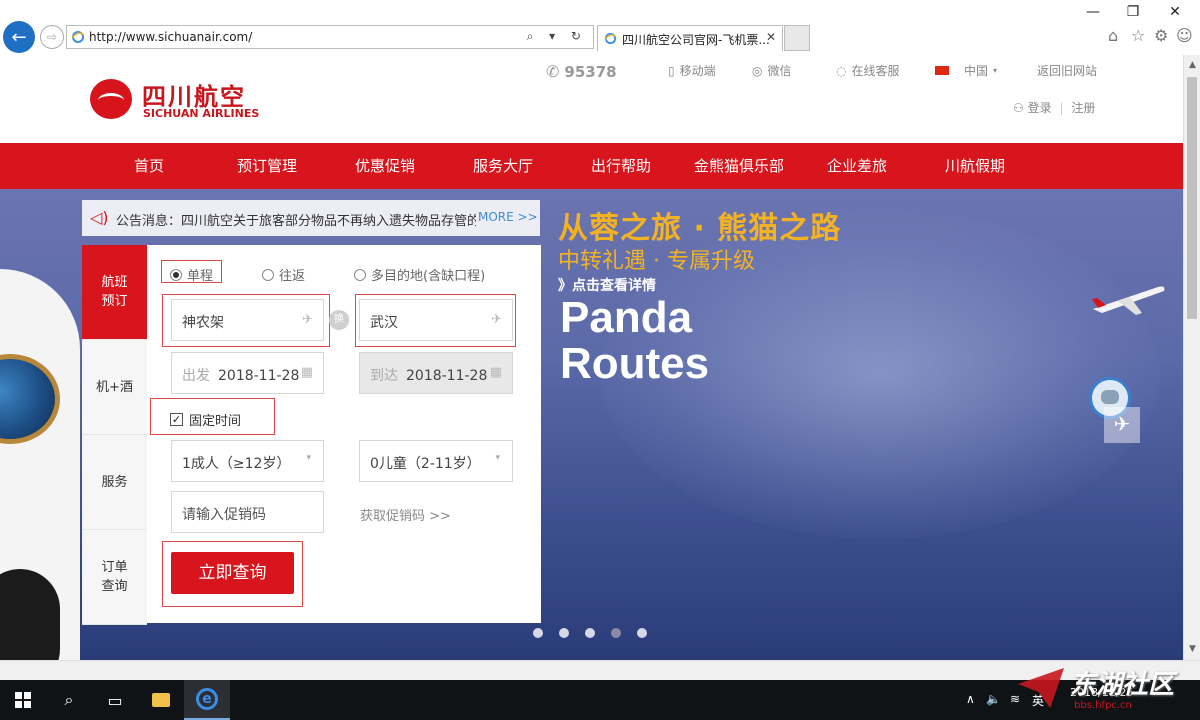 The width and height of the screenshot is (1200, 720). I want to click on departure-city-value: 神农架, so click(203, 323).